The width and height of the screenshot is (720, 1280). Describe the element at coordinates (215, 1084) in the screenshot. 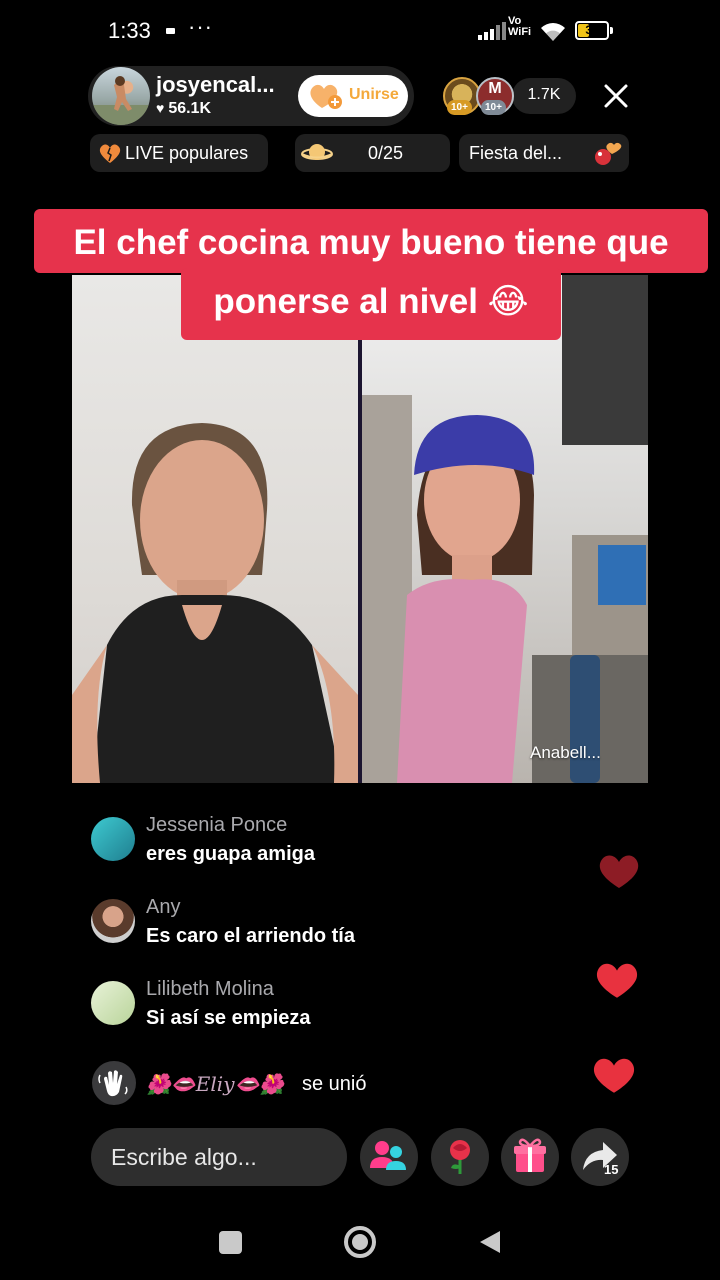

I see `joined-user-name: 🌺👄𝐸𝑙𝑖𝑦👄🌺` at that location.